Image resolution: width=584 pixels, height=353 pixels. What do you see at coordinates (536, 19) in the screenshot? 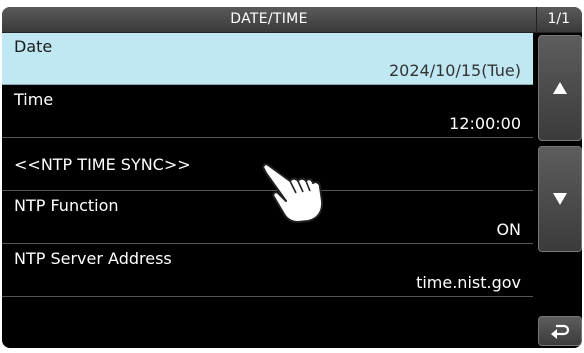
I see `title-divider` at bounding box center [536, 19].